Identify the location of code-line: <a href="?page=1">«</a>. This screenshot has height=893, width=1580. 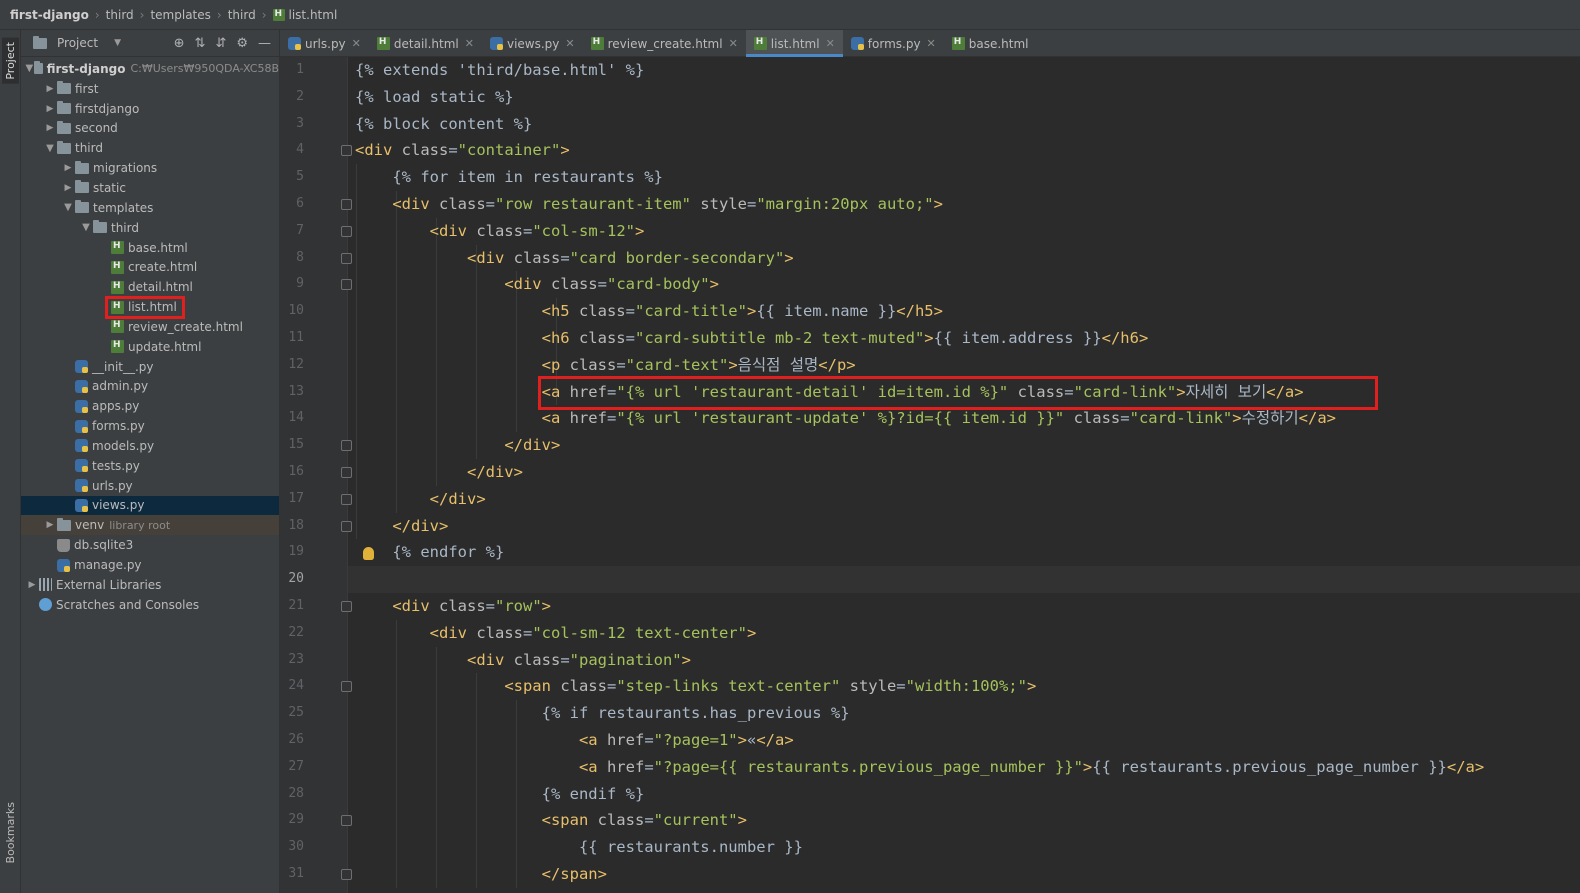
(574, 740).